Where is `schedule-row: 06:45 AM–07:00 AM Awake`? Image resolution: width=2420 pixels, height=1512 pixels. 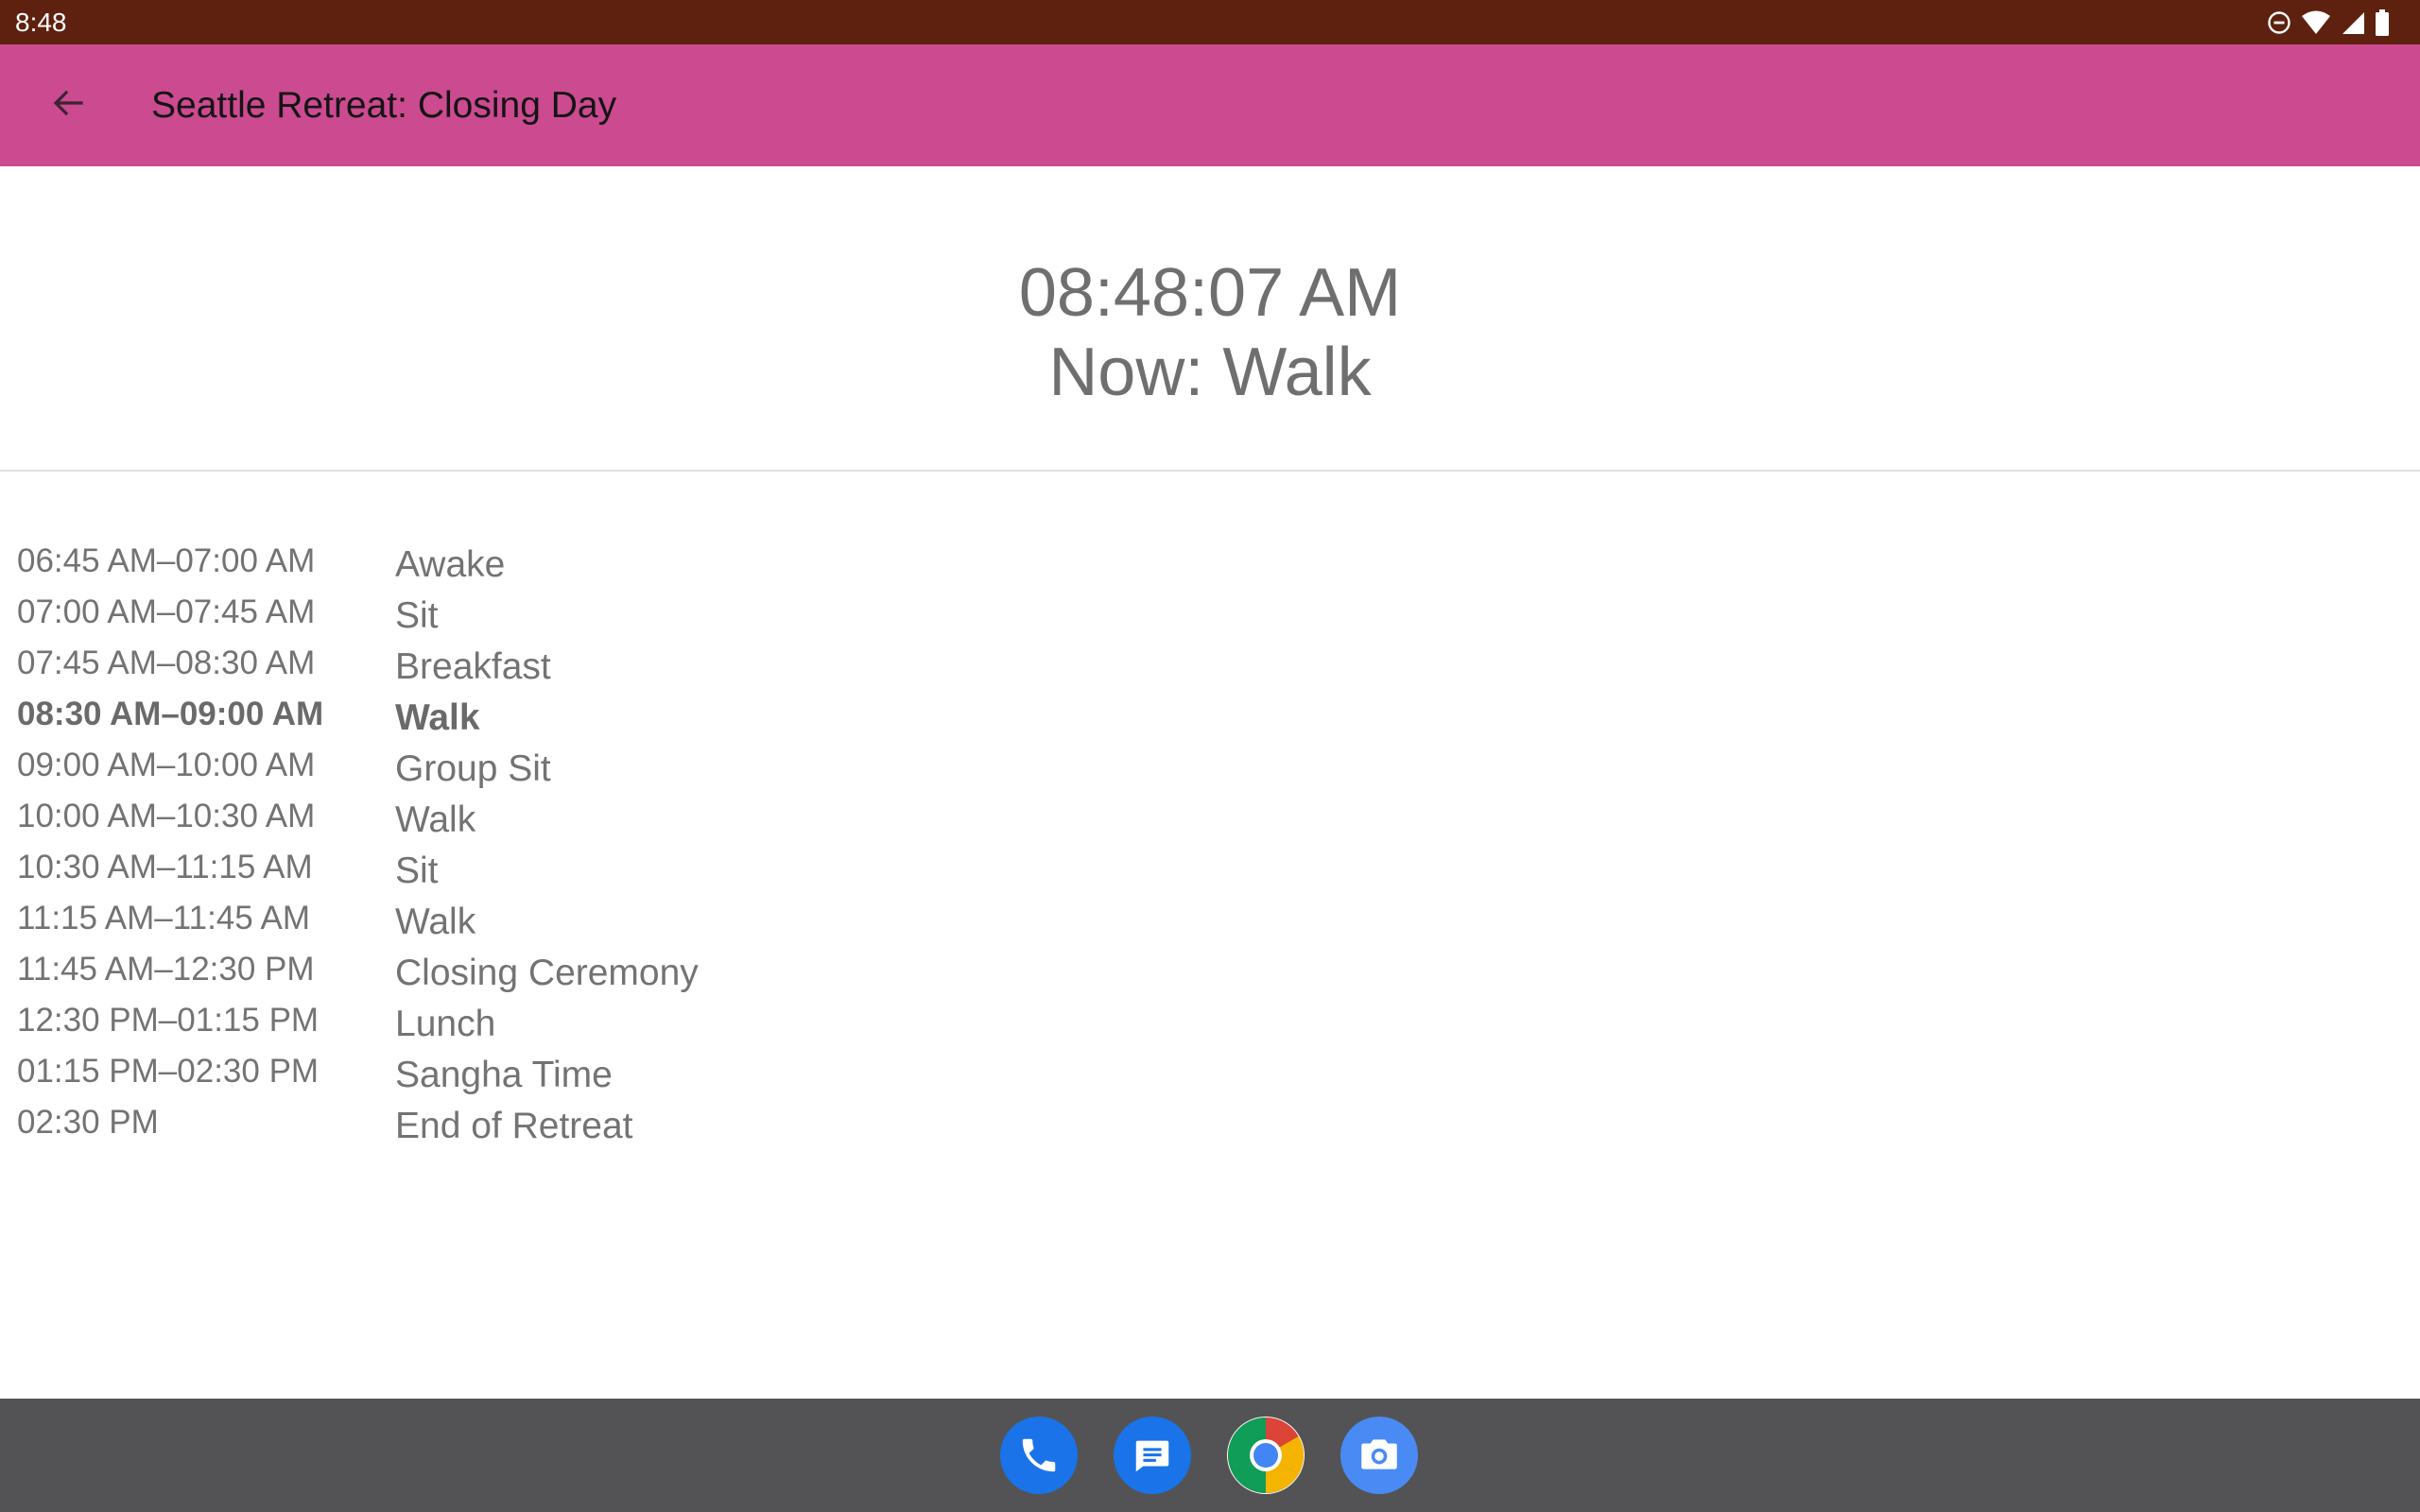
schedule-row: 06:45 AM–07:00 AM Awake is located at coordinates (567, 562).